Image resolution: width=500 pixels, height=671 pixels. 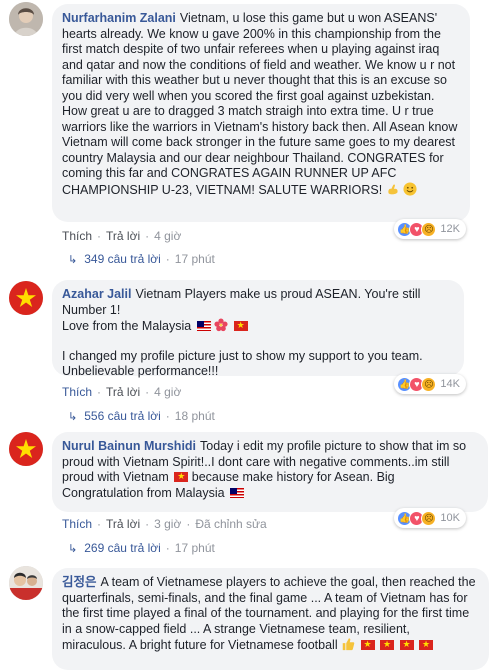 What do you see at coordinates (221, 325) in the screenshot?
I see `hibiscus-icon` at bounding box center [221, 325].